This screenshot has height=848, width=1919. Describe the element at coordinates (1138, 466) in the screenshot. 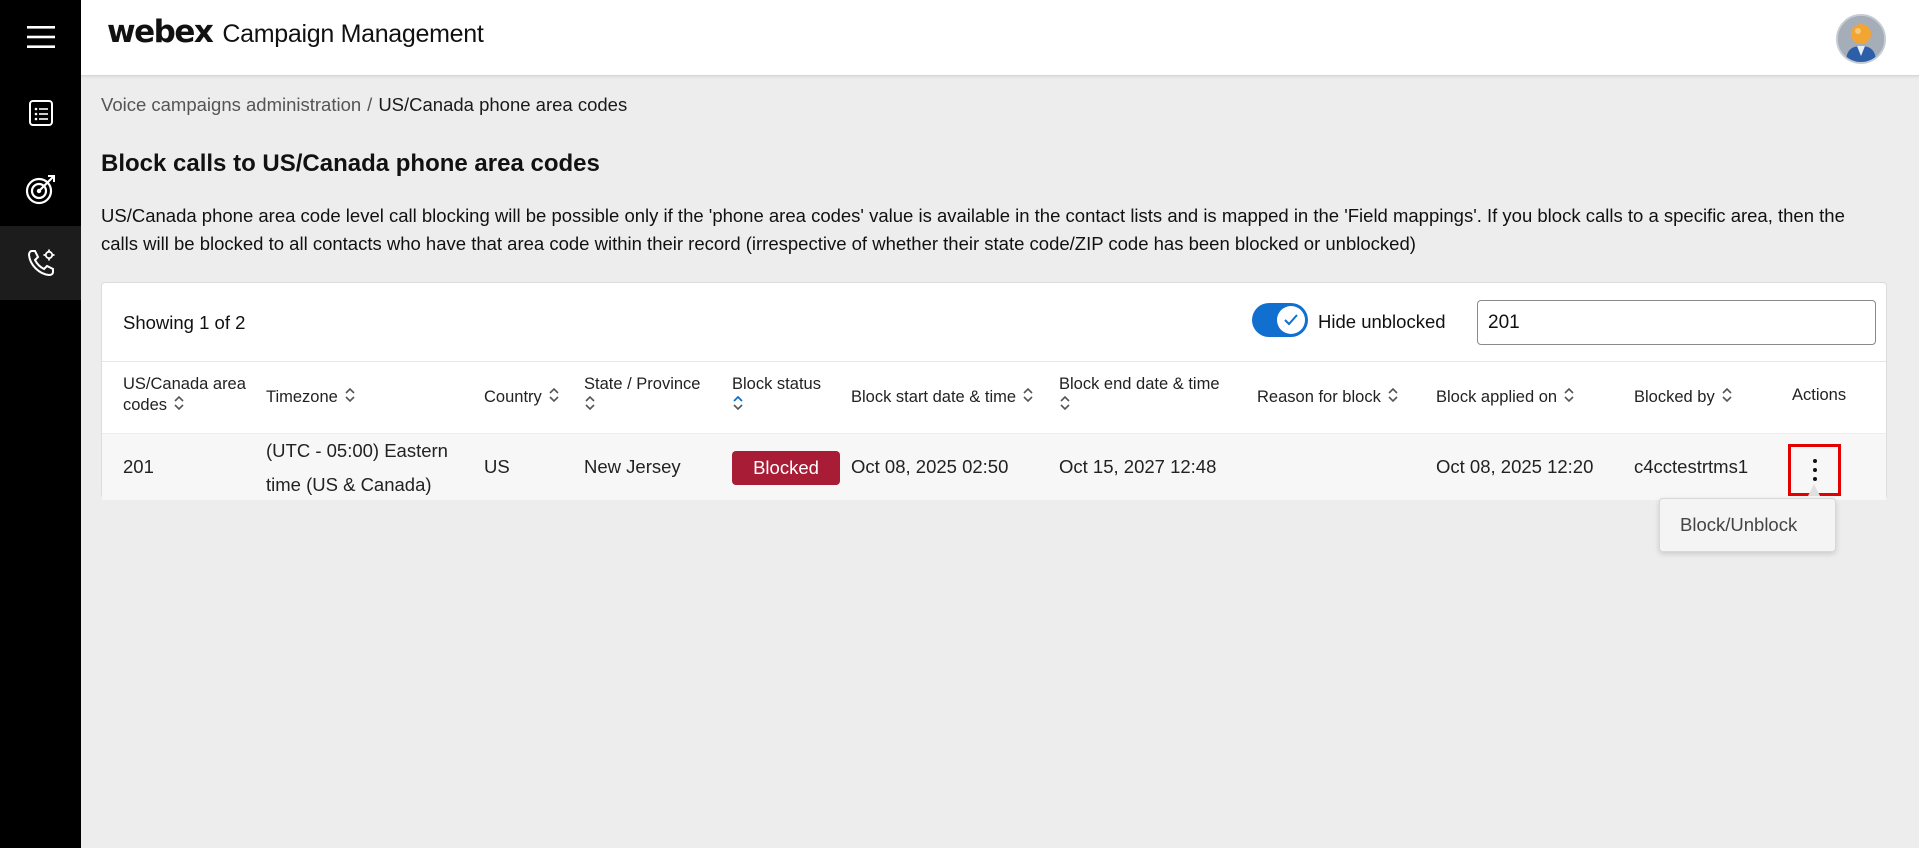

I see `cell-block-end: Oct 15, 2027 12:48` at that location.